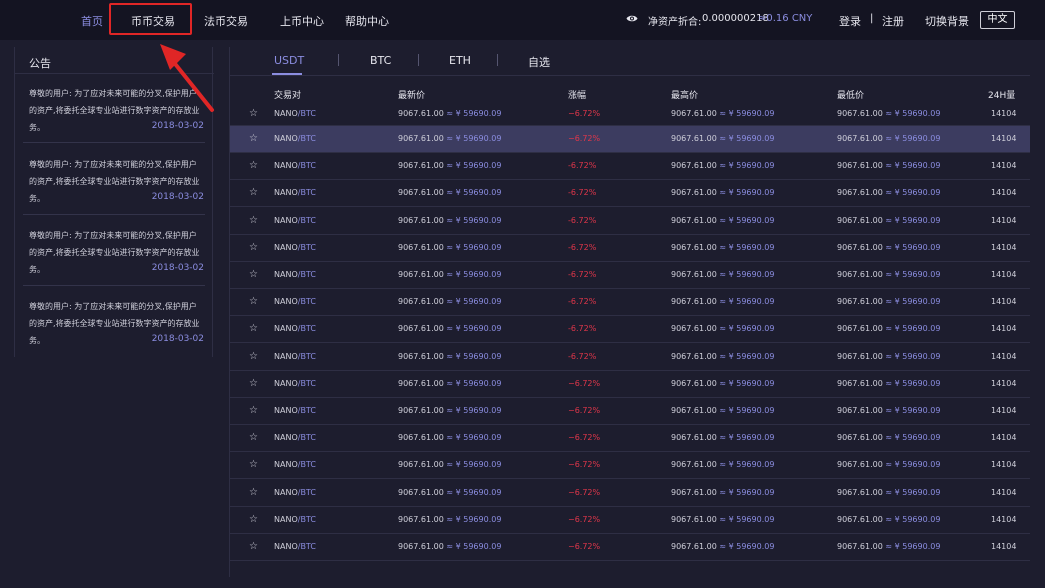  Describe the element at coordinates (114, 285) in the screenshot. I see `announcement-divider` at that location.